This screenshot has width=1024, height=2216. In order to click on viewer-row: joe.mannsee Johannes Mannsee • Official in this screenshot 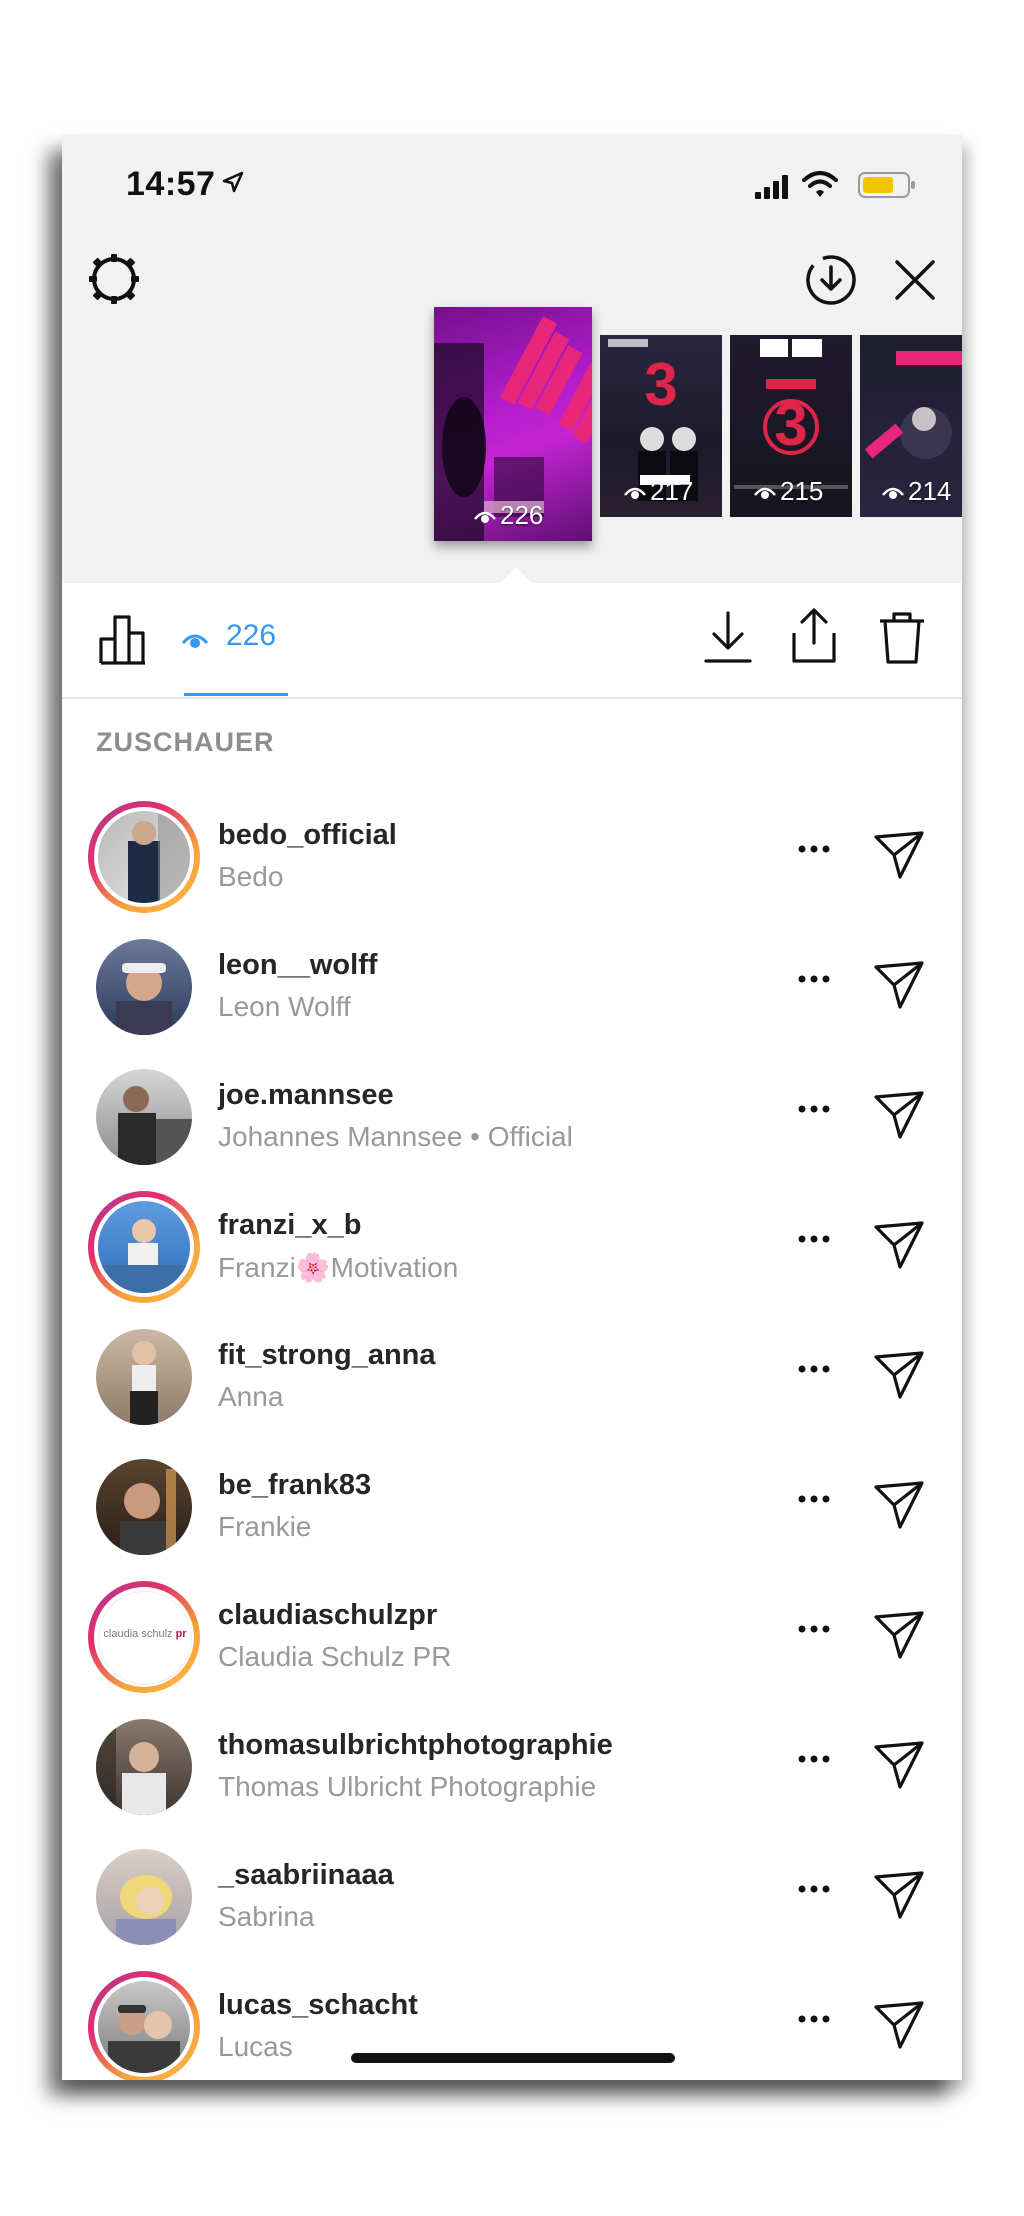, I will do `click(512, 1116)`.